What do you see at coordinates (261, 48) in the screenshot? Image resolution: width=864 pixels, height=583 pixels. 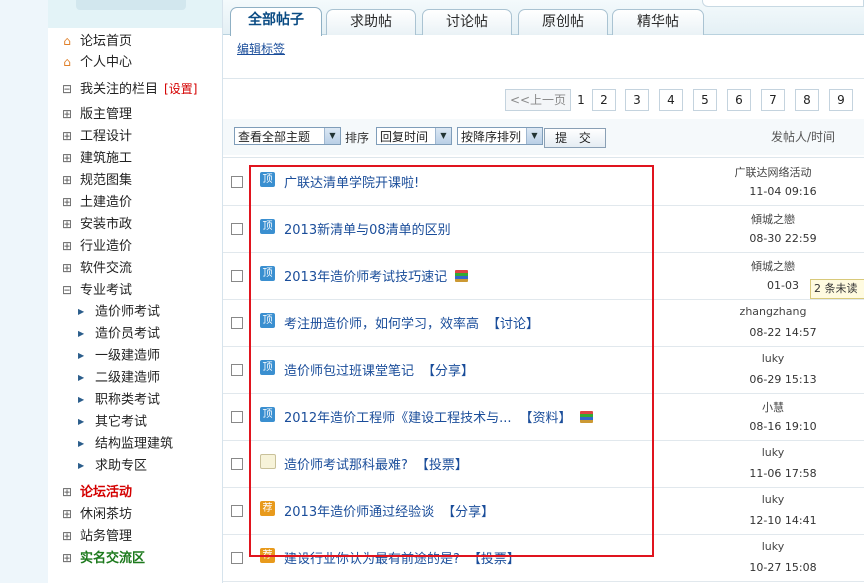 I see `edit-tags-link: 编辑标签` at bounding box center [261, 48].